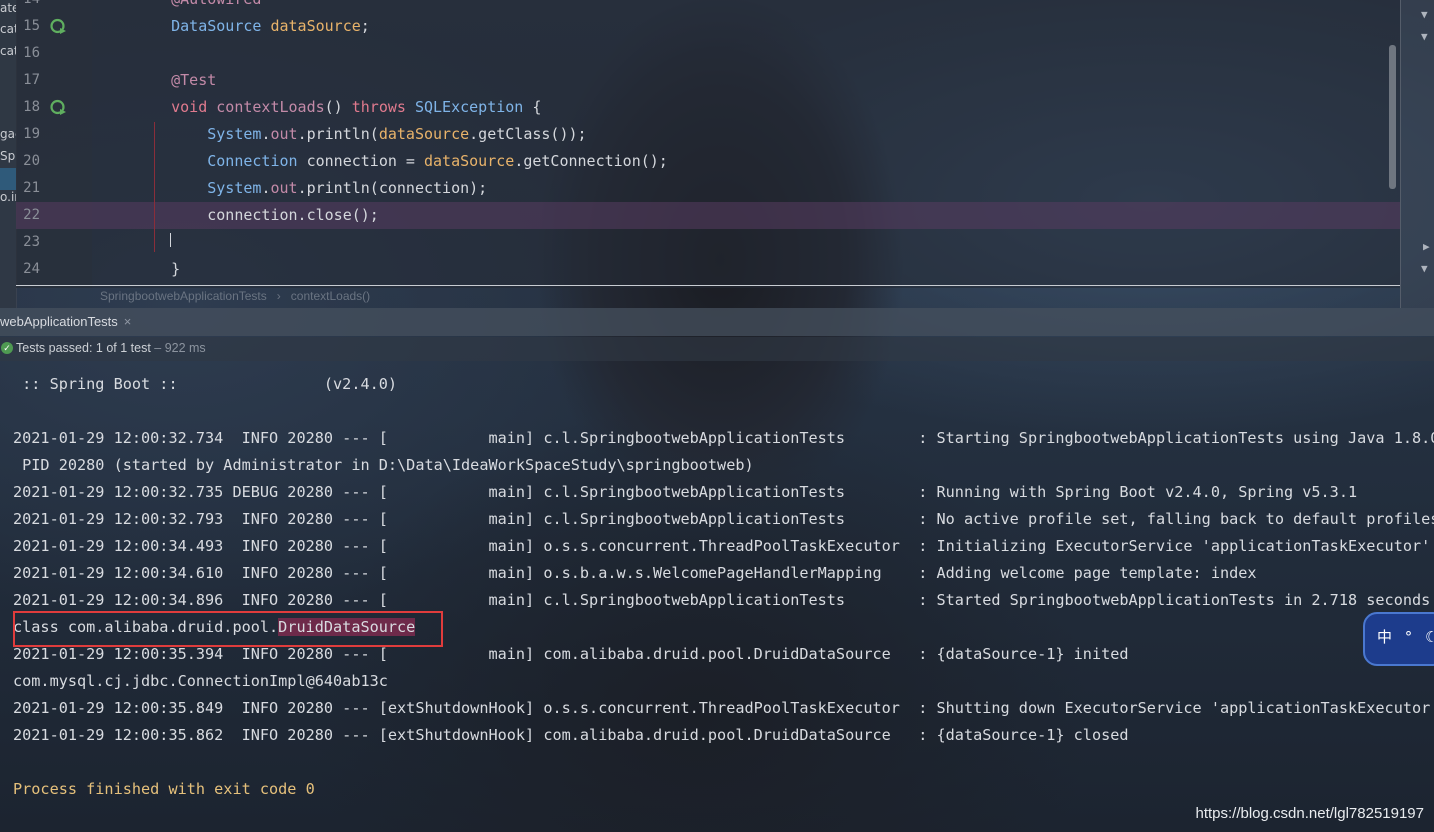  I want to click on code-token: Connection, so click(221, 161).